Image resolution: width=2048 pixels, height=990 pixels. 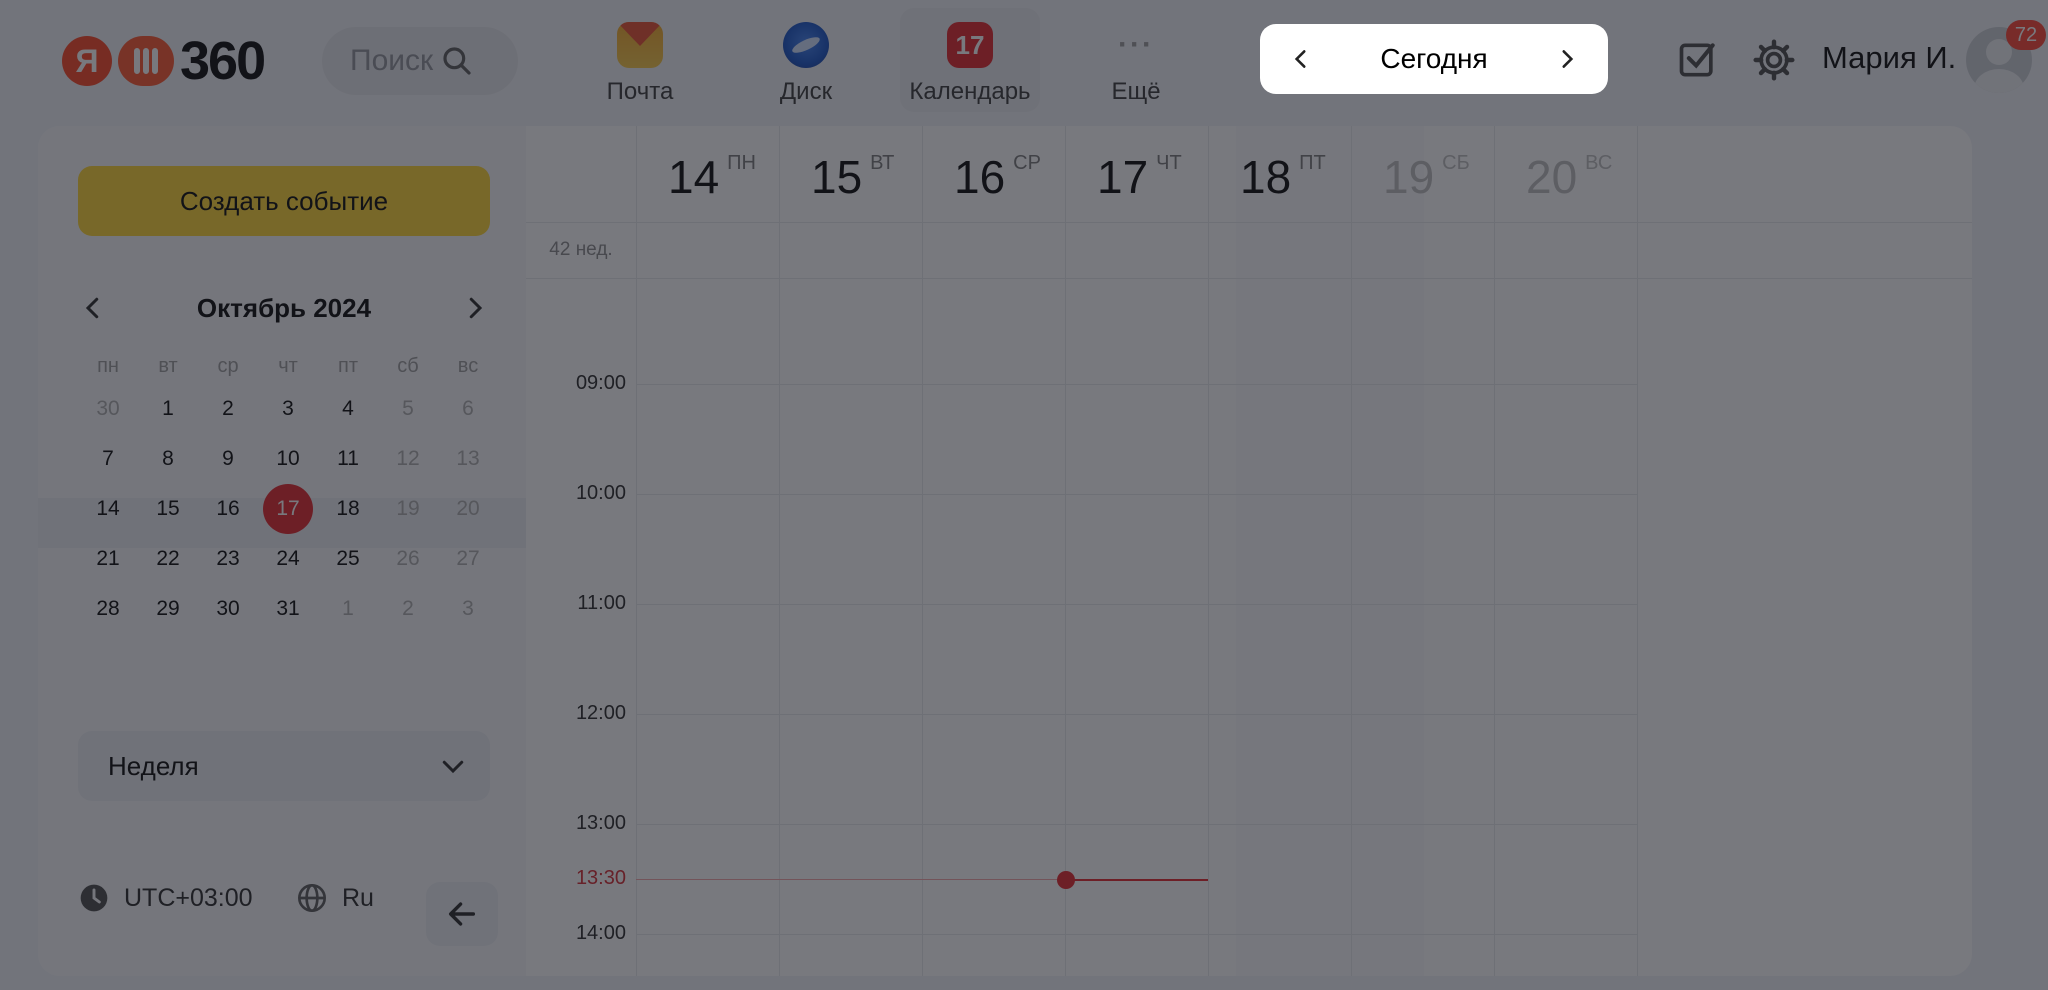 What do you see at coordinates (806, 45) in the screenshot?
I see `disk-icon` at bounding box center [806, 45].